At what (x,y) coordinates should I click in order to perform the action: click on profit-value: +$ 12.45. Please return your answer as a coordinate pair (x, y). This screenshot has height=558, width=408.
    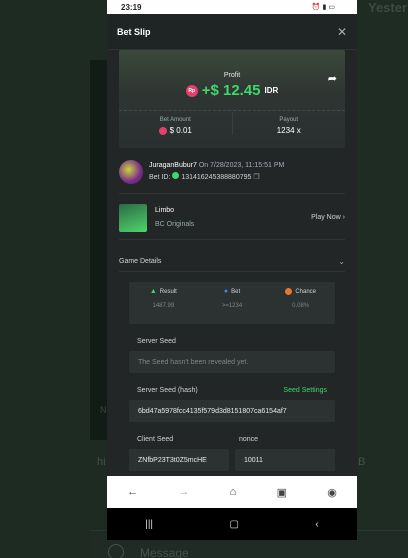
    Looking at the image, I should click on (231, 90).